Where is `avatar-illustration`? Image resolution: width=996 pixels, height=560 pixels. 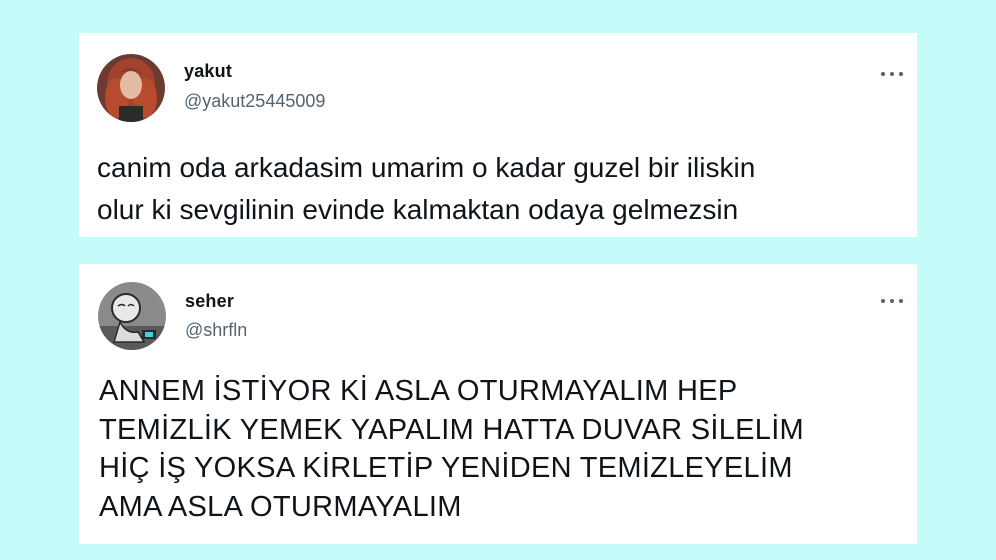 avatar-illustration is located at coordinates (132, 316).